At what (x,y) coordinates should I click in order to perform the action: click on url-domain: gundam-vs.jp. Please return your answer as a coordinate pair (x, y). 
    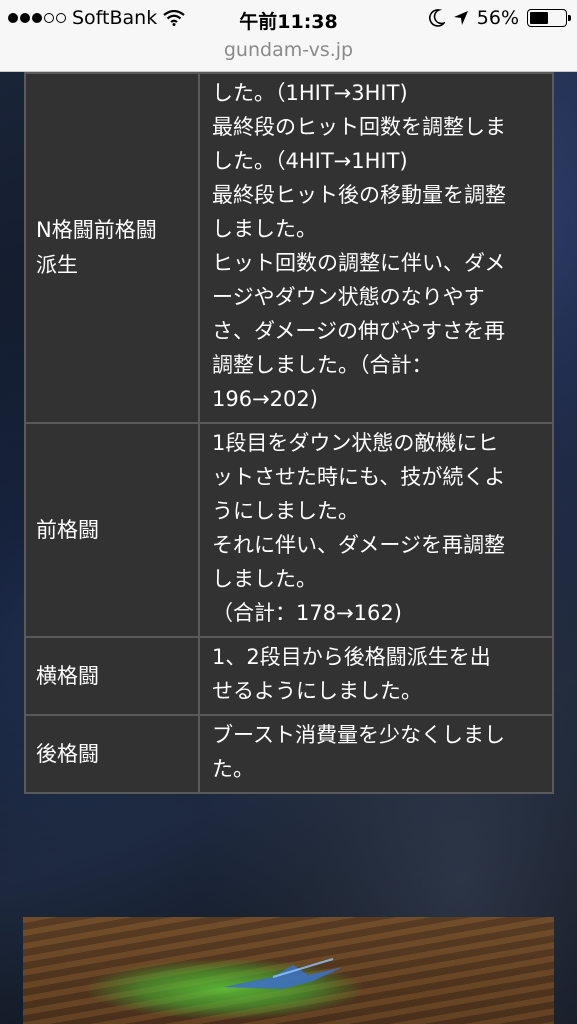
    Looking at the image, I should click on (288, 50).